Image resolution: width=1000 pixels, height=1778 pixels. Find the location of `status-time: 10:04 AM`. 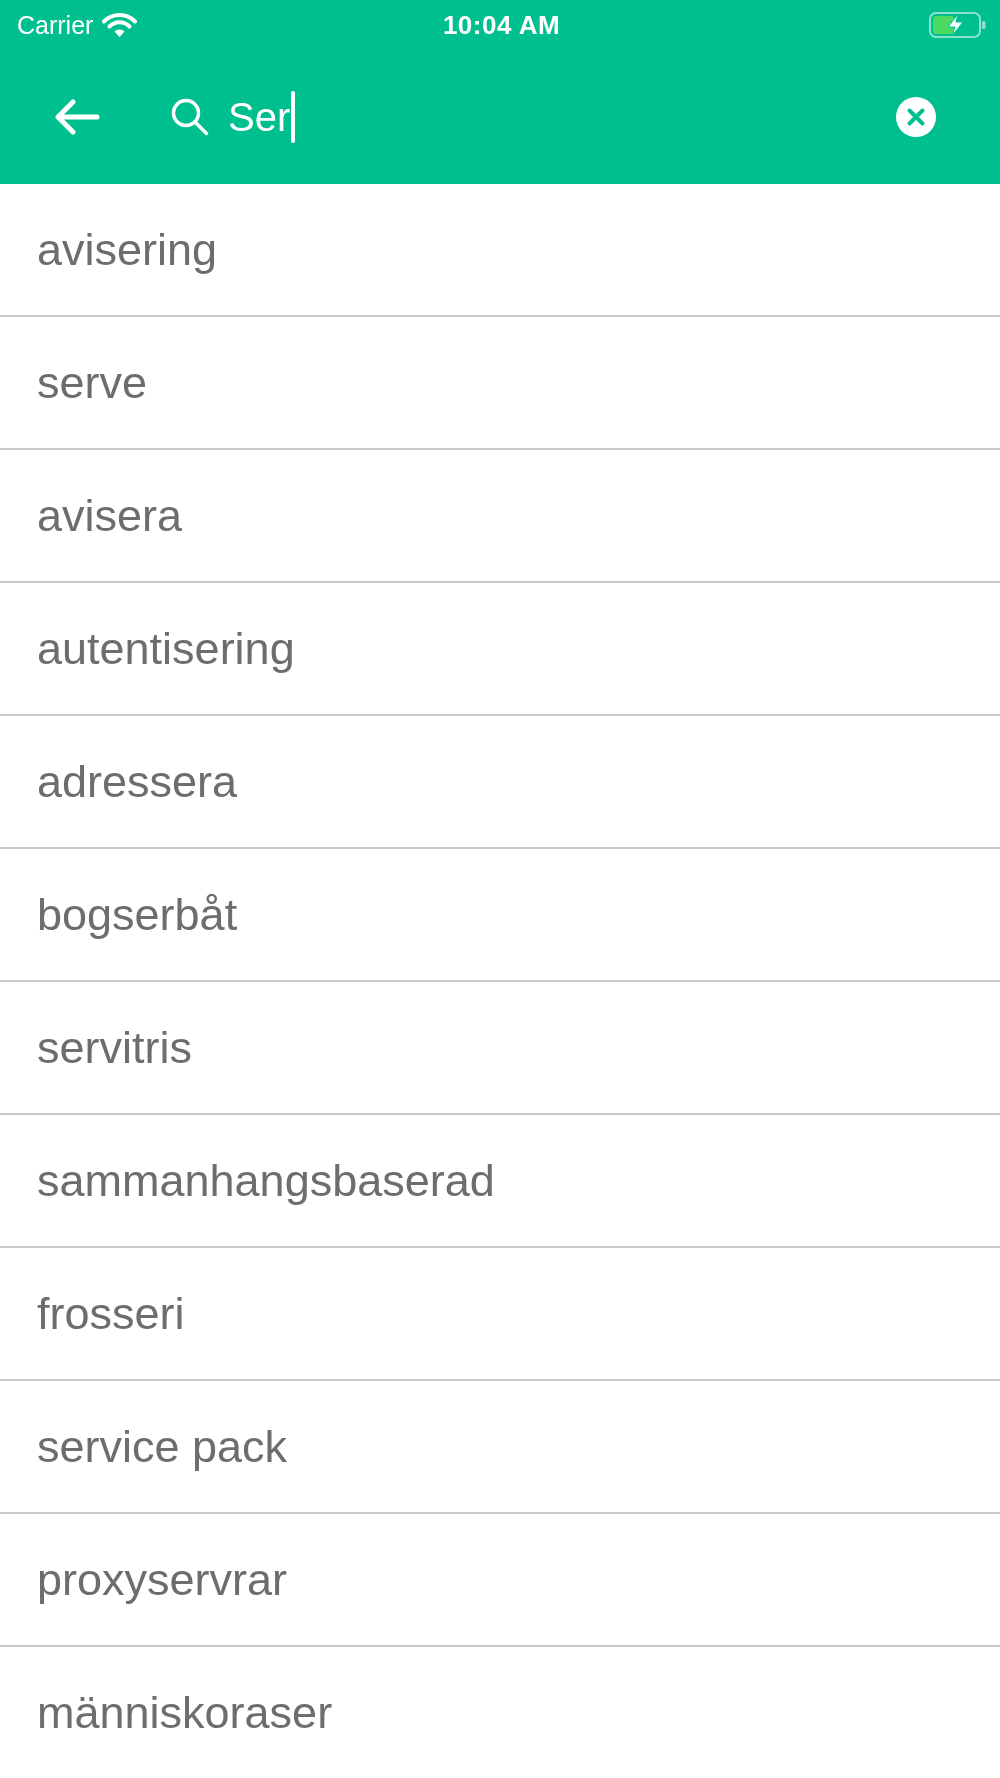

status-time: 10:04 AM is located at coordinates (501, 25).